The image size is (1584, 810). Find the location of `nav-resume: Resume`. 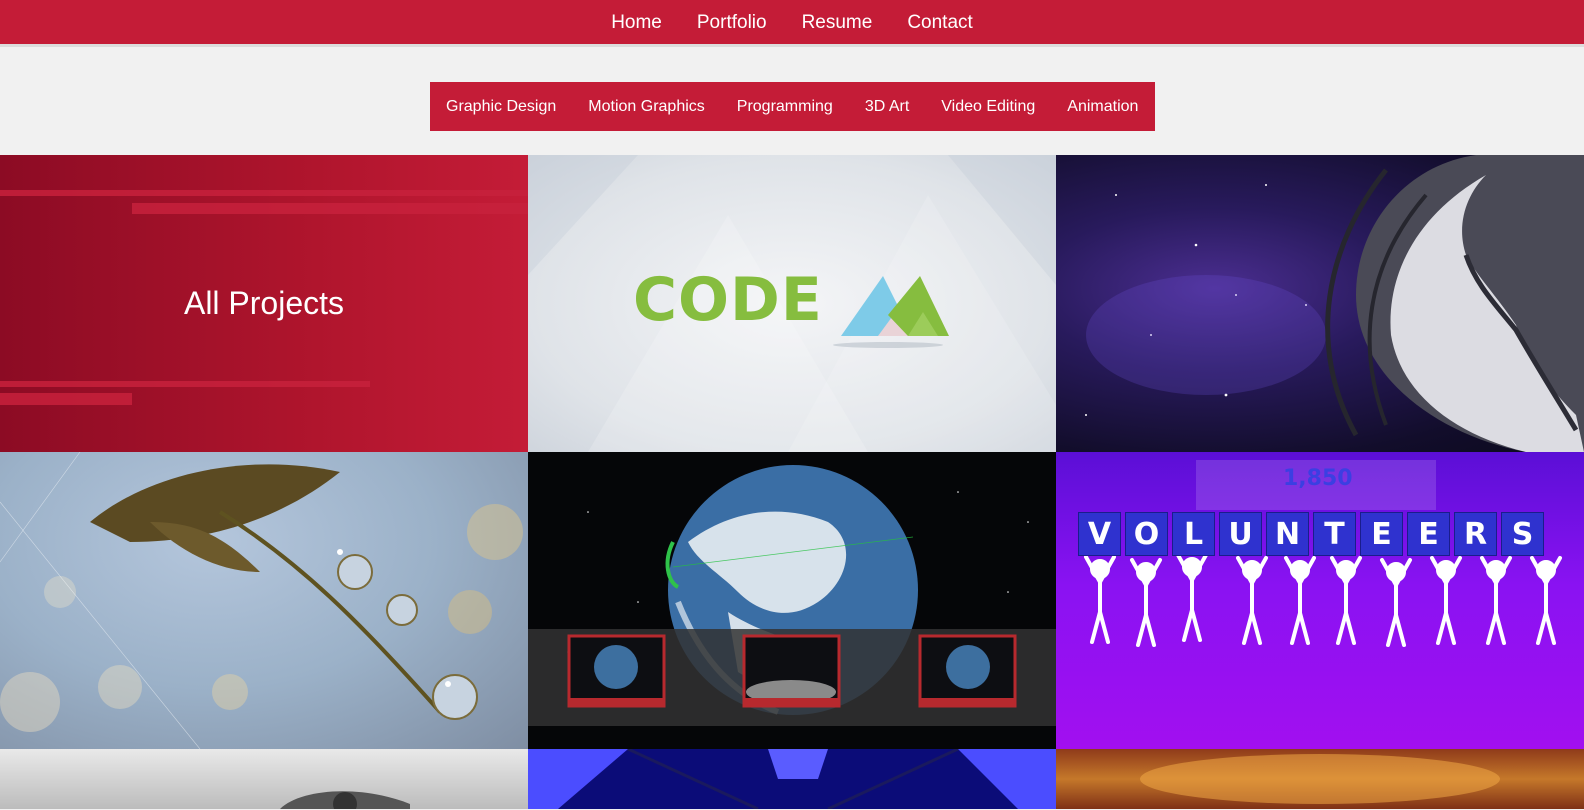

nav-resume: Resume is located at coordinates (837, 23).